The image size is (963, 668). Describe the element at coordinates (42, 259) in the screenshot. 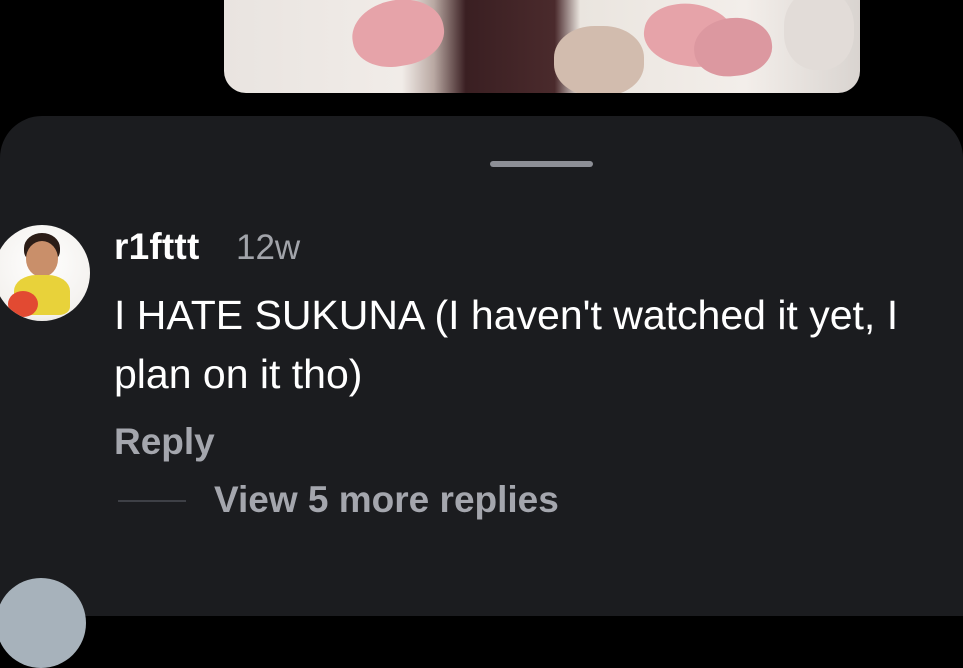

I see `avatar-face` at that location.